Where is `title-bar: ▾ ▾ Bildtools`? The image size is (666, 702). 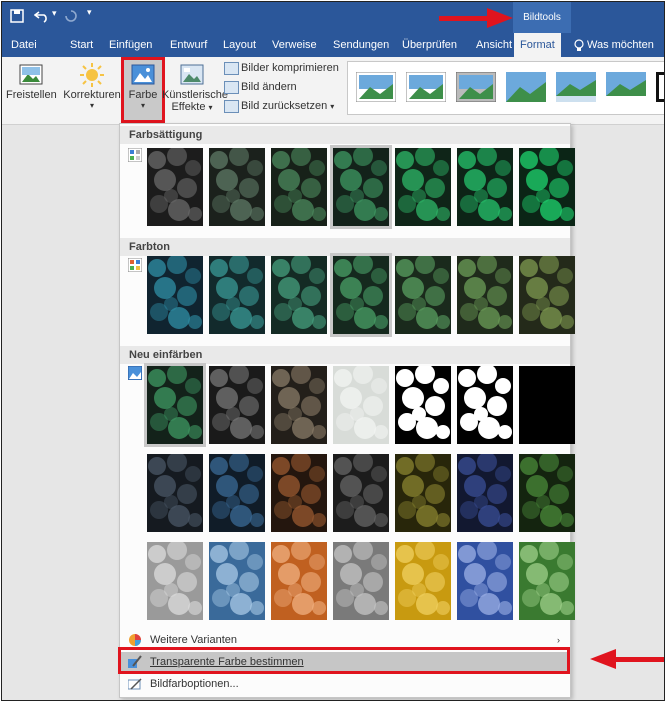
title-bar: ▾ ▾ Bildtools is located at coordinates (333, 17).